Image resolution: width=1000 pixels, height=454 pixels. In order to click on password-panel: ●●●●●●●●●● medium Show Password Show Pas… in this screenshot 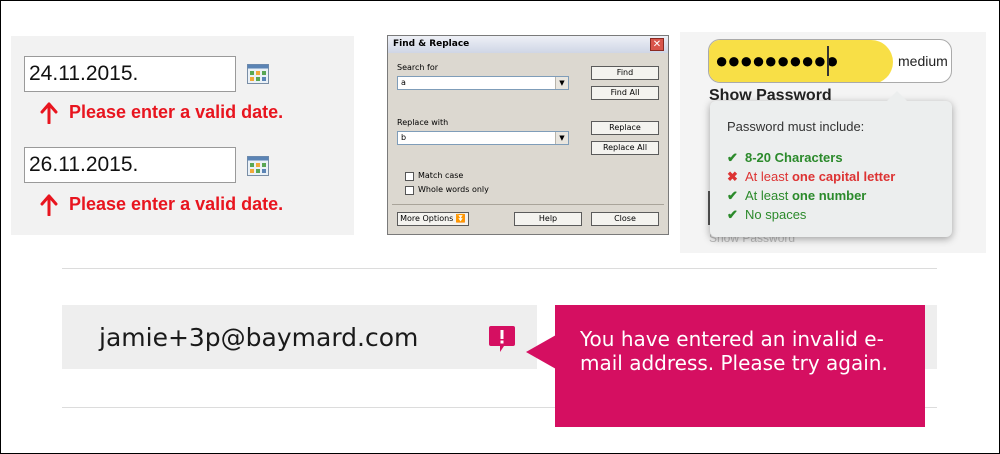, I will do `click(833, 142)`.